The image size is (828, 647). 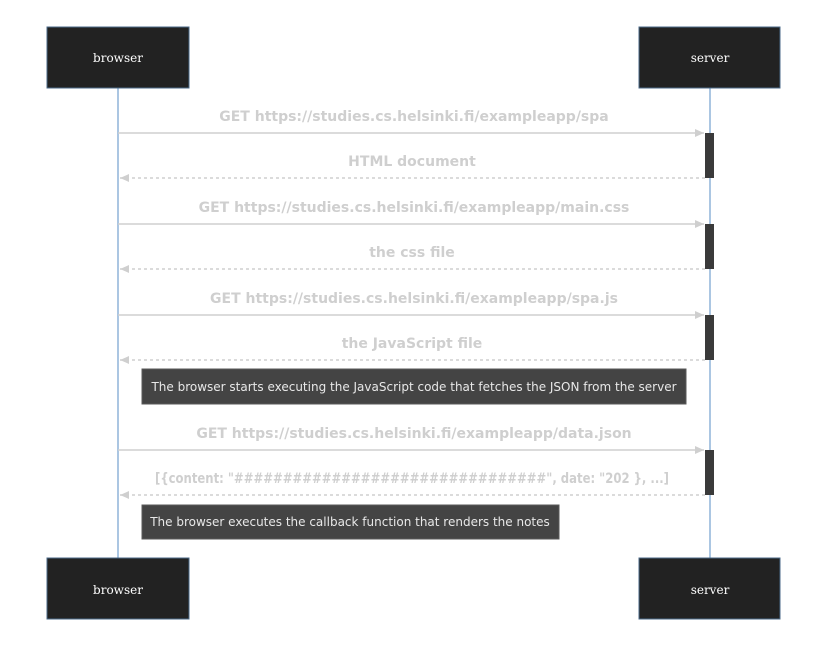 I want to click on actor-browser-bottom: browser, so click(x=118, y=588).